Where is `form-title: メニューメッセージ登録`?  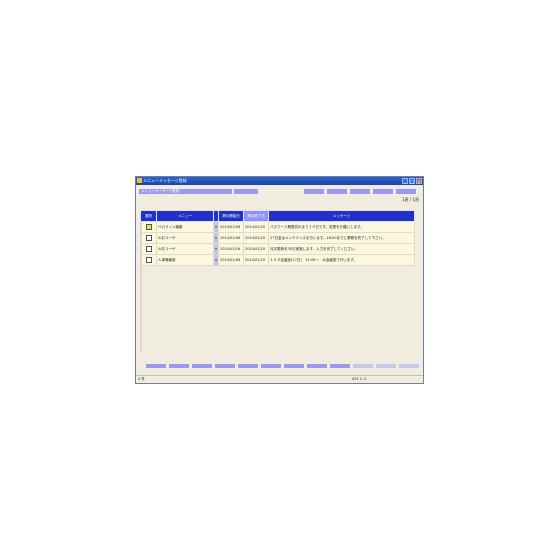 form-title: メニューメッセージ登録 is located at coordinates (185, 191).